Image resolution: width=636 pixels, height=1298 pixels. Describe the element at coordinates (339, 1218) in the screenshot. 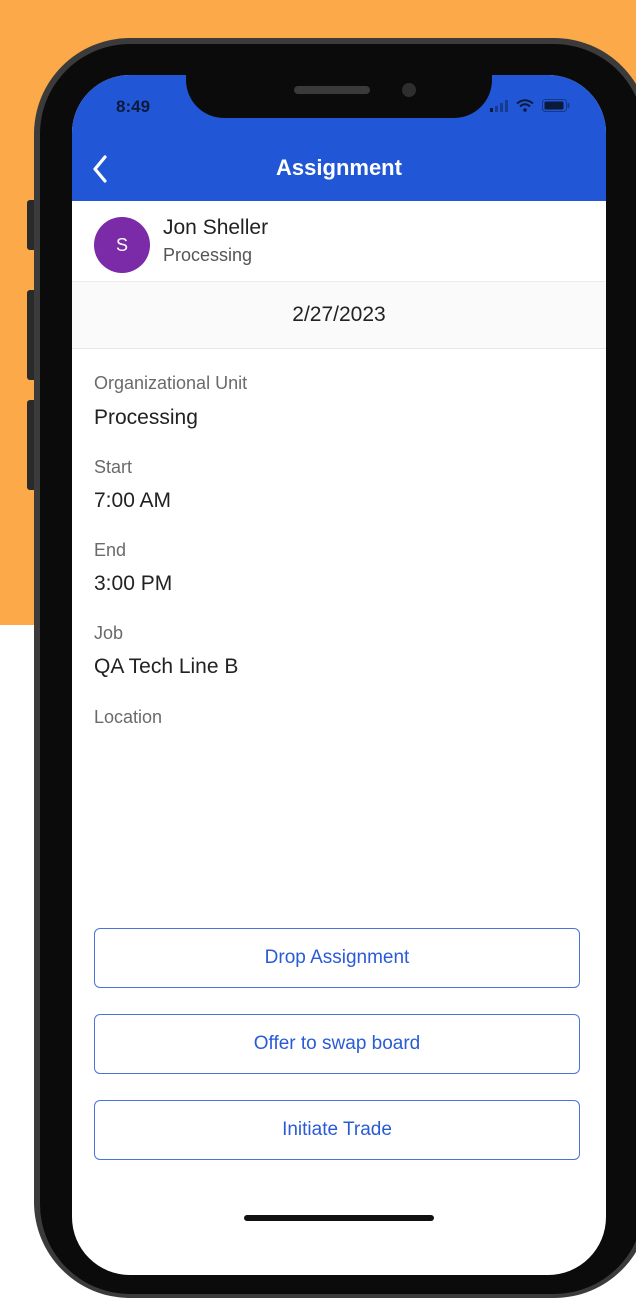

I see `home-indicator` at that location.